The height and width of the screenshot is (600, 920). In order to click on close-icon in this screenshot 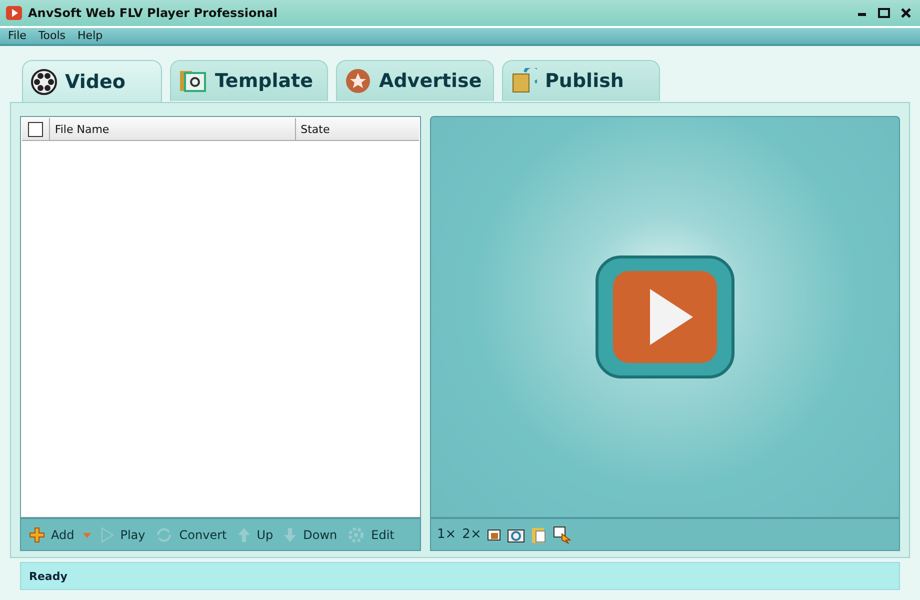, I will do `click(906, 13)`.